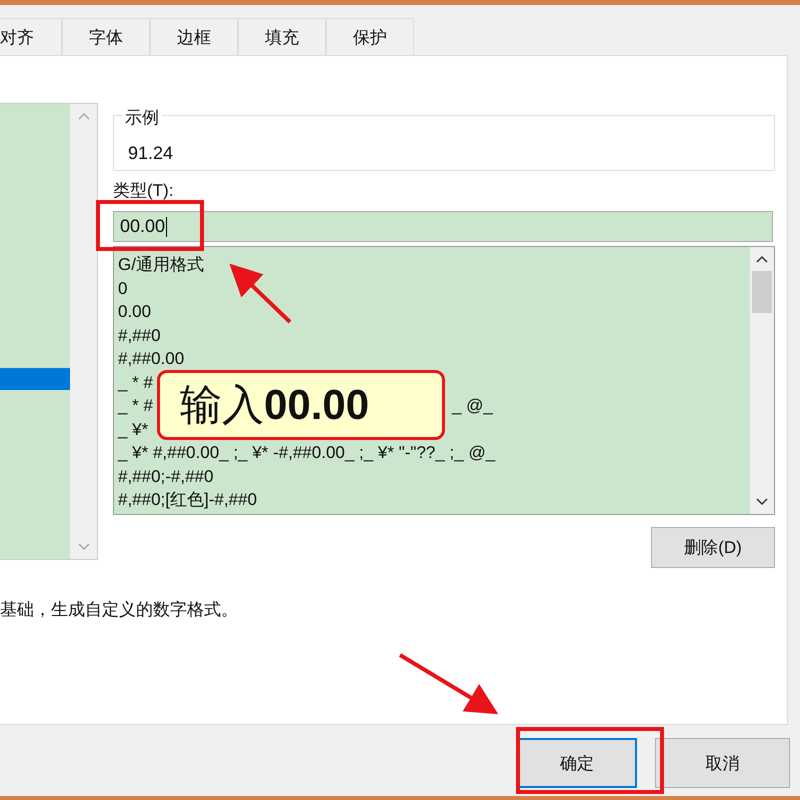 This screenshot has height=800, width=800. What do you see at coordinates (133, 429) in the screenshot?
I see `format-item: _ ¥*` at bounding box center [133, 429].